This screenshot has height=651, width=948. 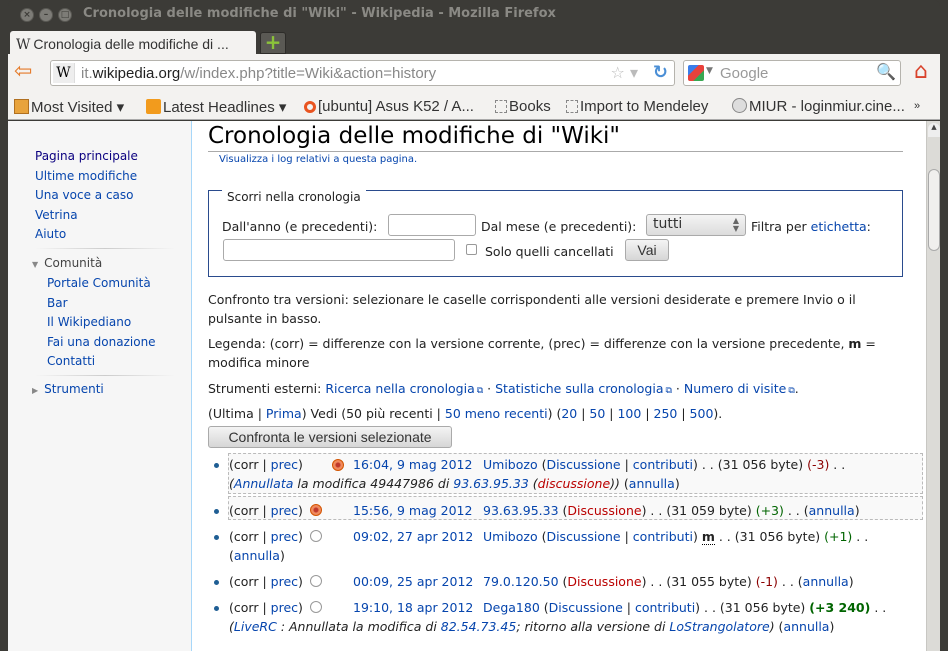 I want to click on revision-date-link: 19:10, 18 apr 2012, so click(x=413, y=607).